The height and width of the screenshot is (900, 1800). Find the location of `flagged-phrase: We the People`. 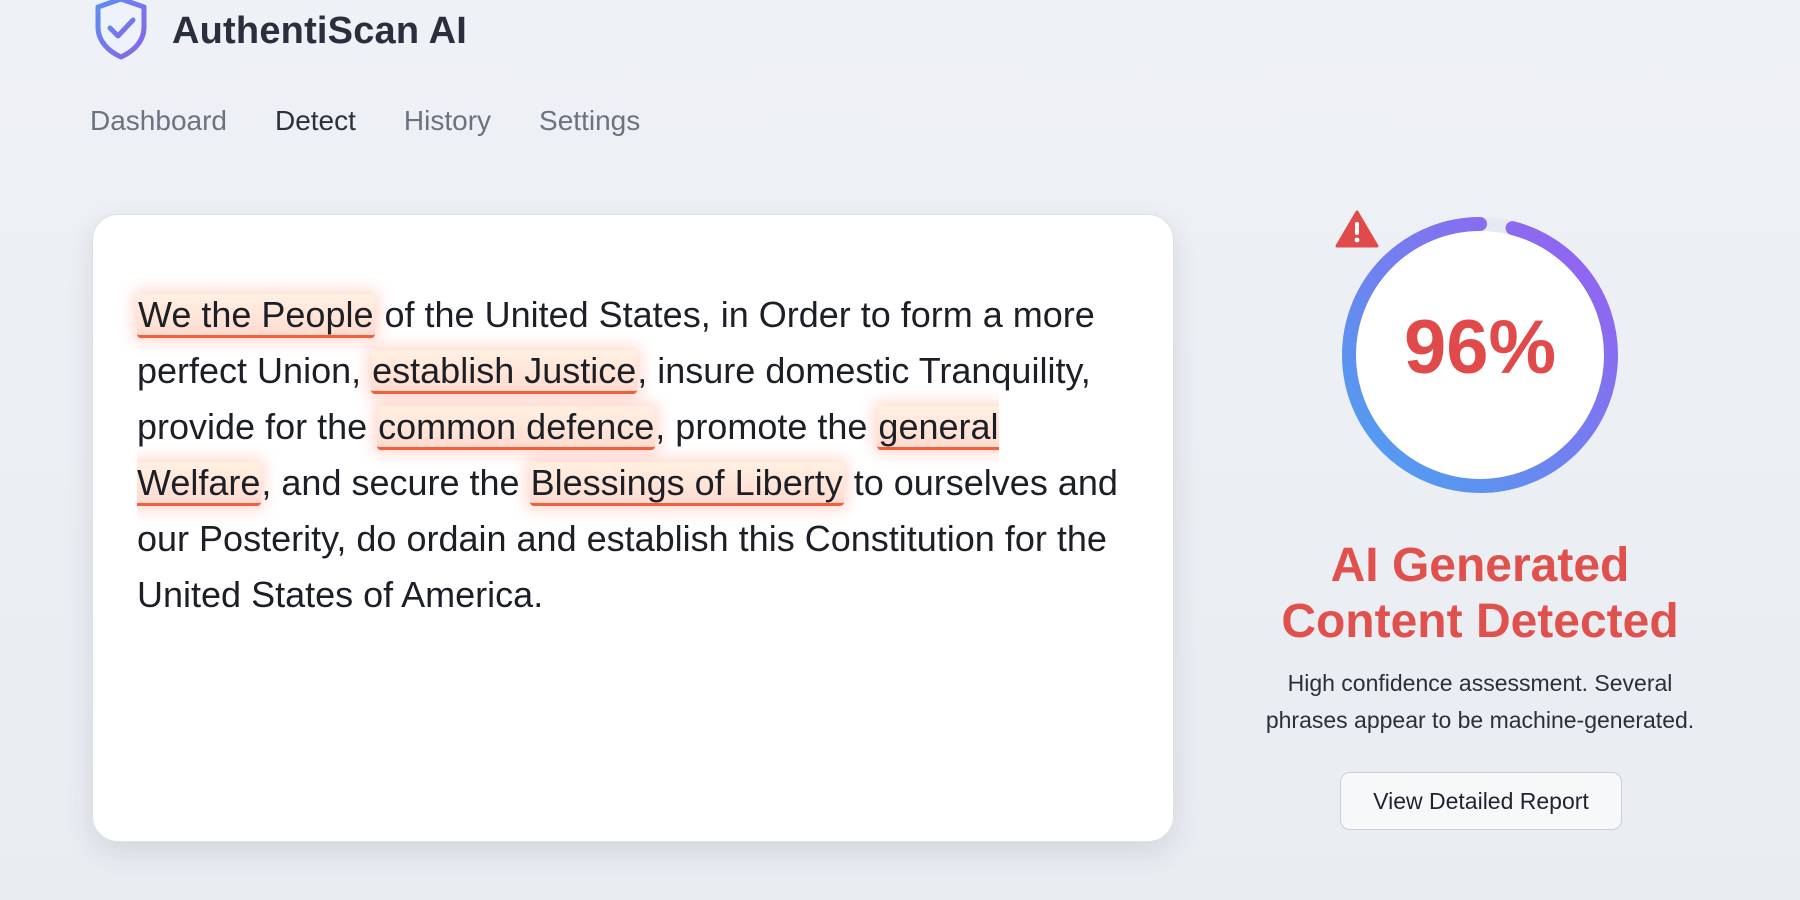

flagged-phrase: We the People is located at coordinates (256, 316).